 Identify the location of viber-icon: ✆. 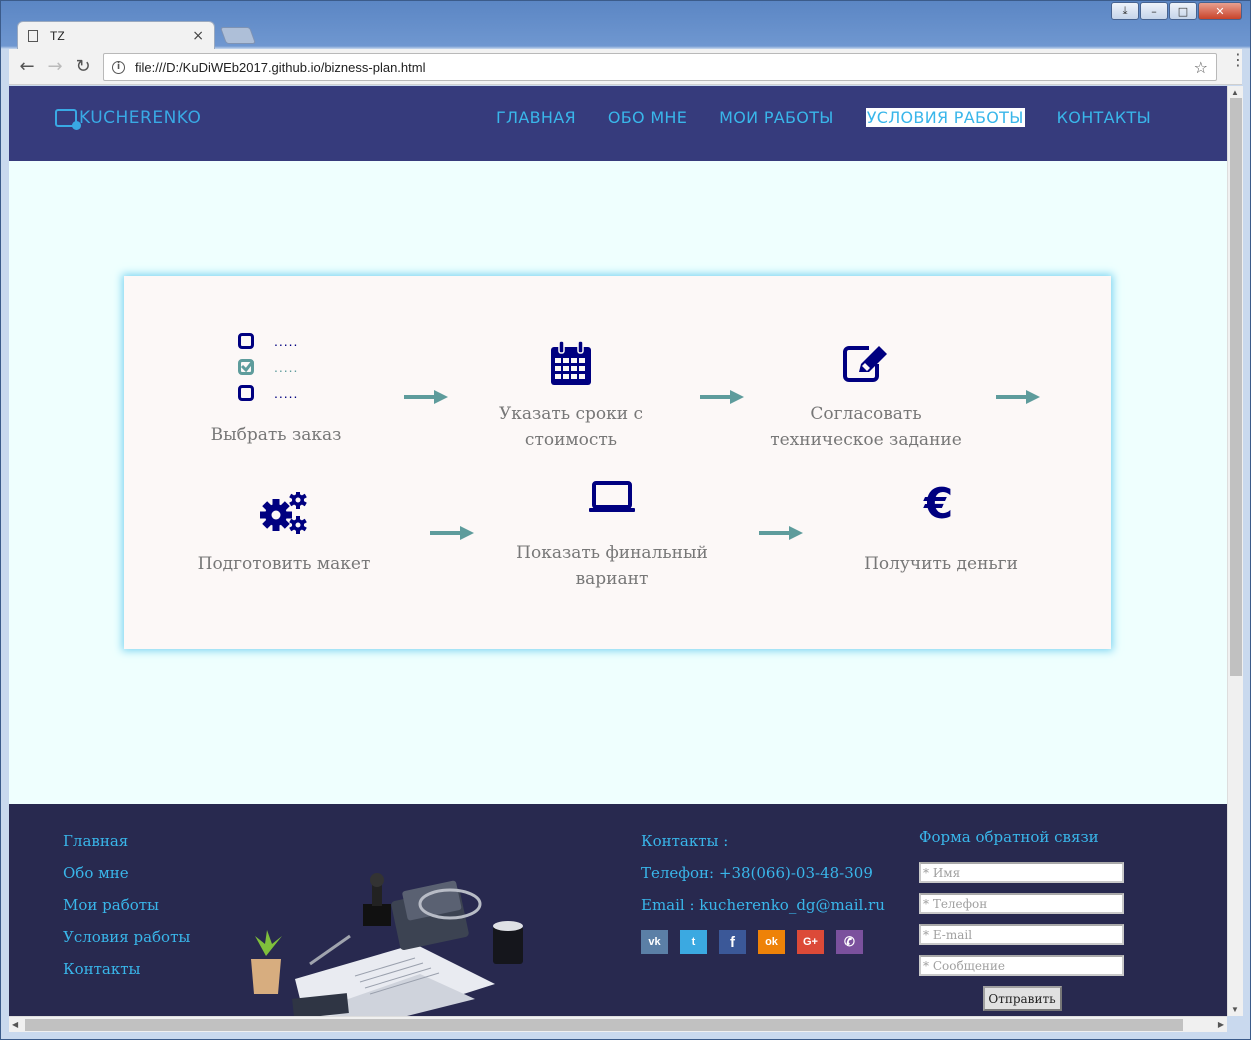
(849, 942).